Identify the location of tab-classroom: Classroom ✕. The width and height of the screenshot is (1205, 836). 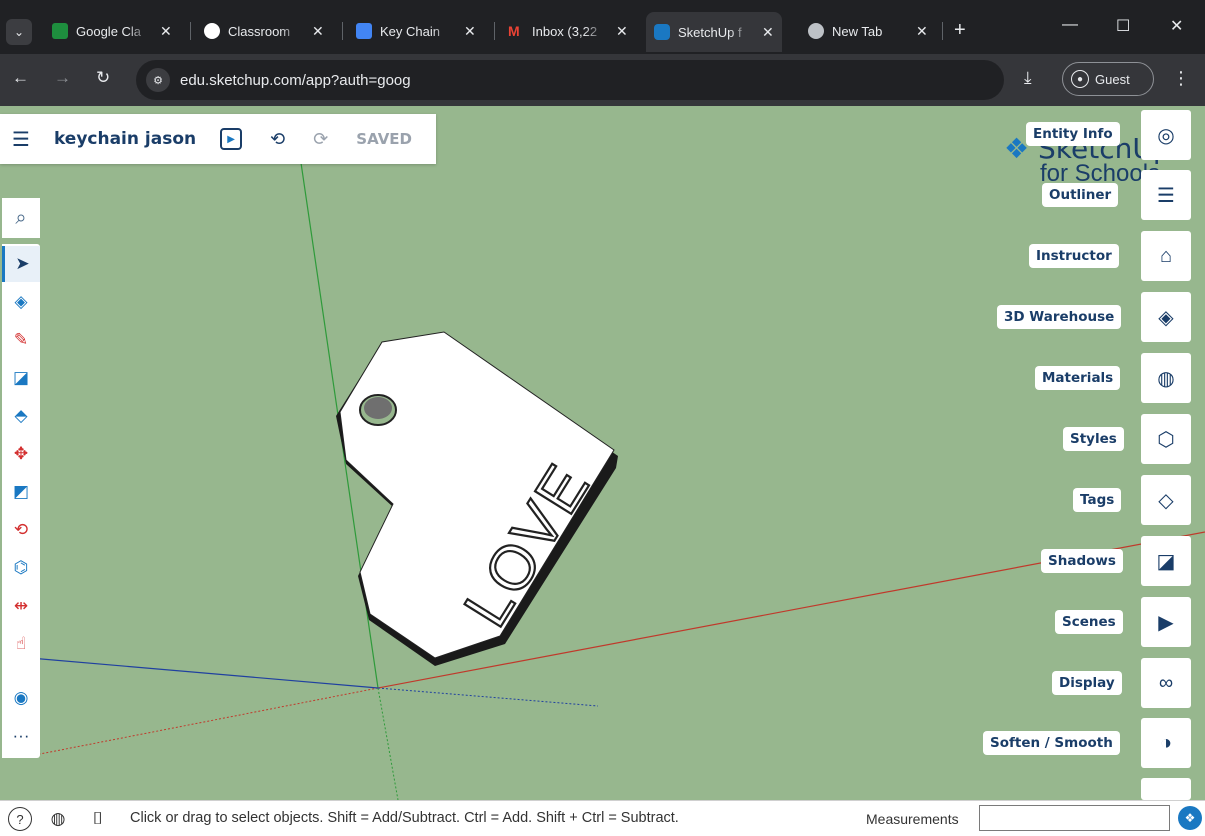
(264, 31).